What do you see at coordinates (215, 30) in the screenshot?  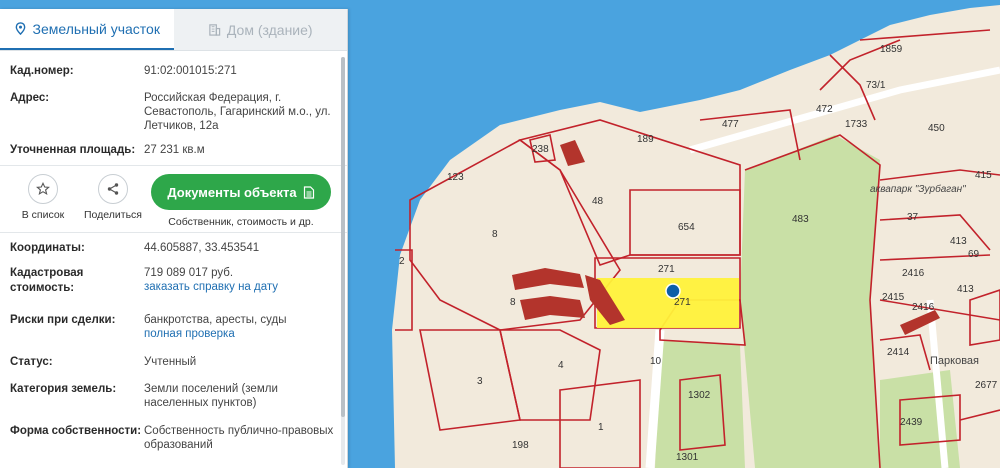 I see `building-icon` at bounding box center [215, 30].